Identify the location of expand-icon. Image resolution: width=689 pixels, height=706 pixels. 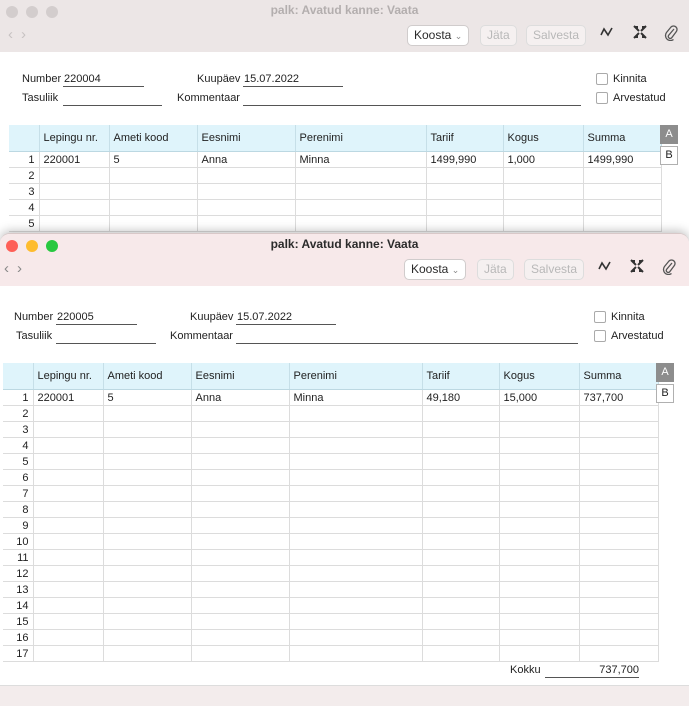
(640, 33).